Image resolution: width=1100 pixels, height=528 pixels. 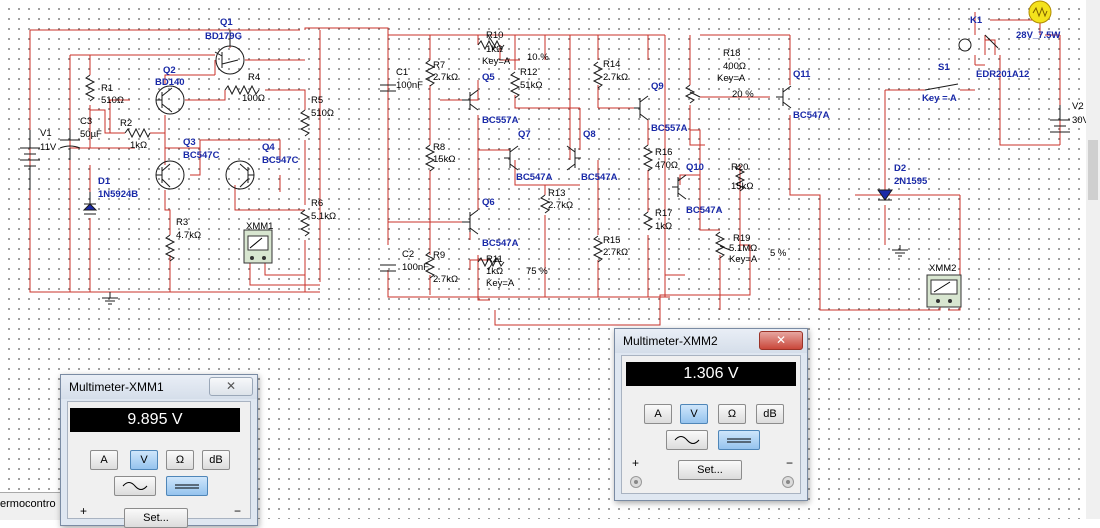 What do you see at coordinates (598, 75) in the screenshot?
I see `resistor-r14-icon` at bounding box center [598, 75].